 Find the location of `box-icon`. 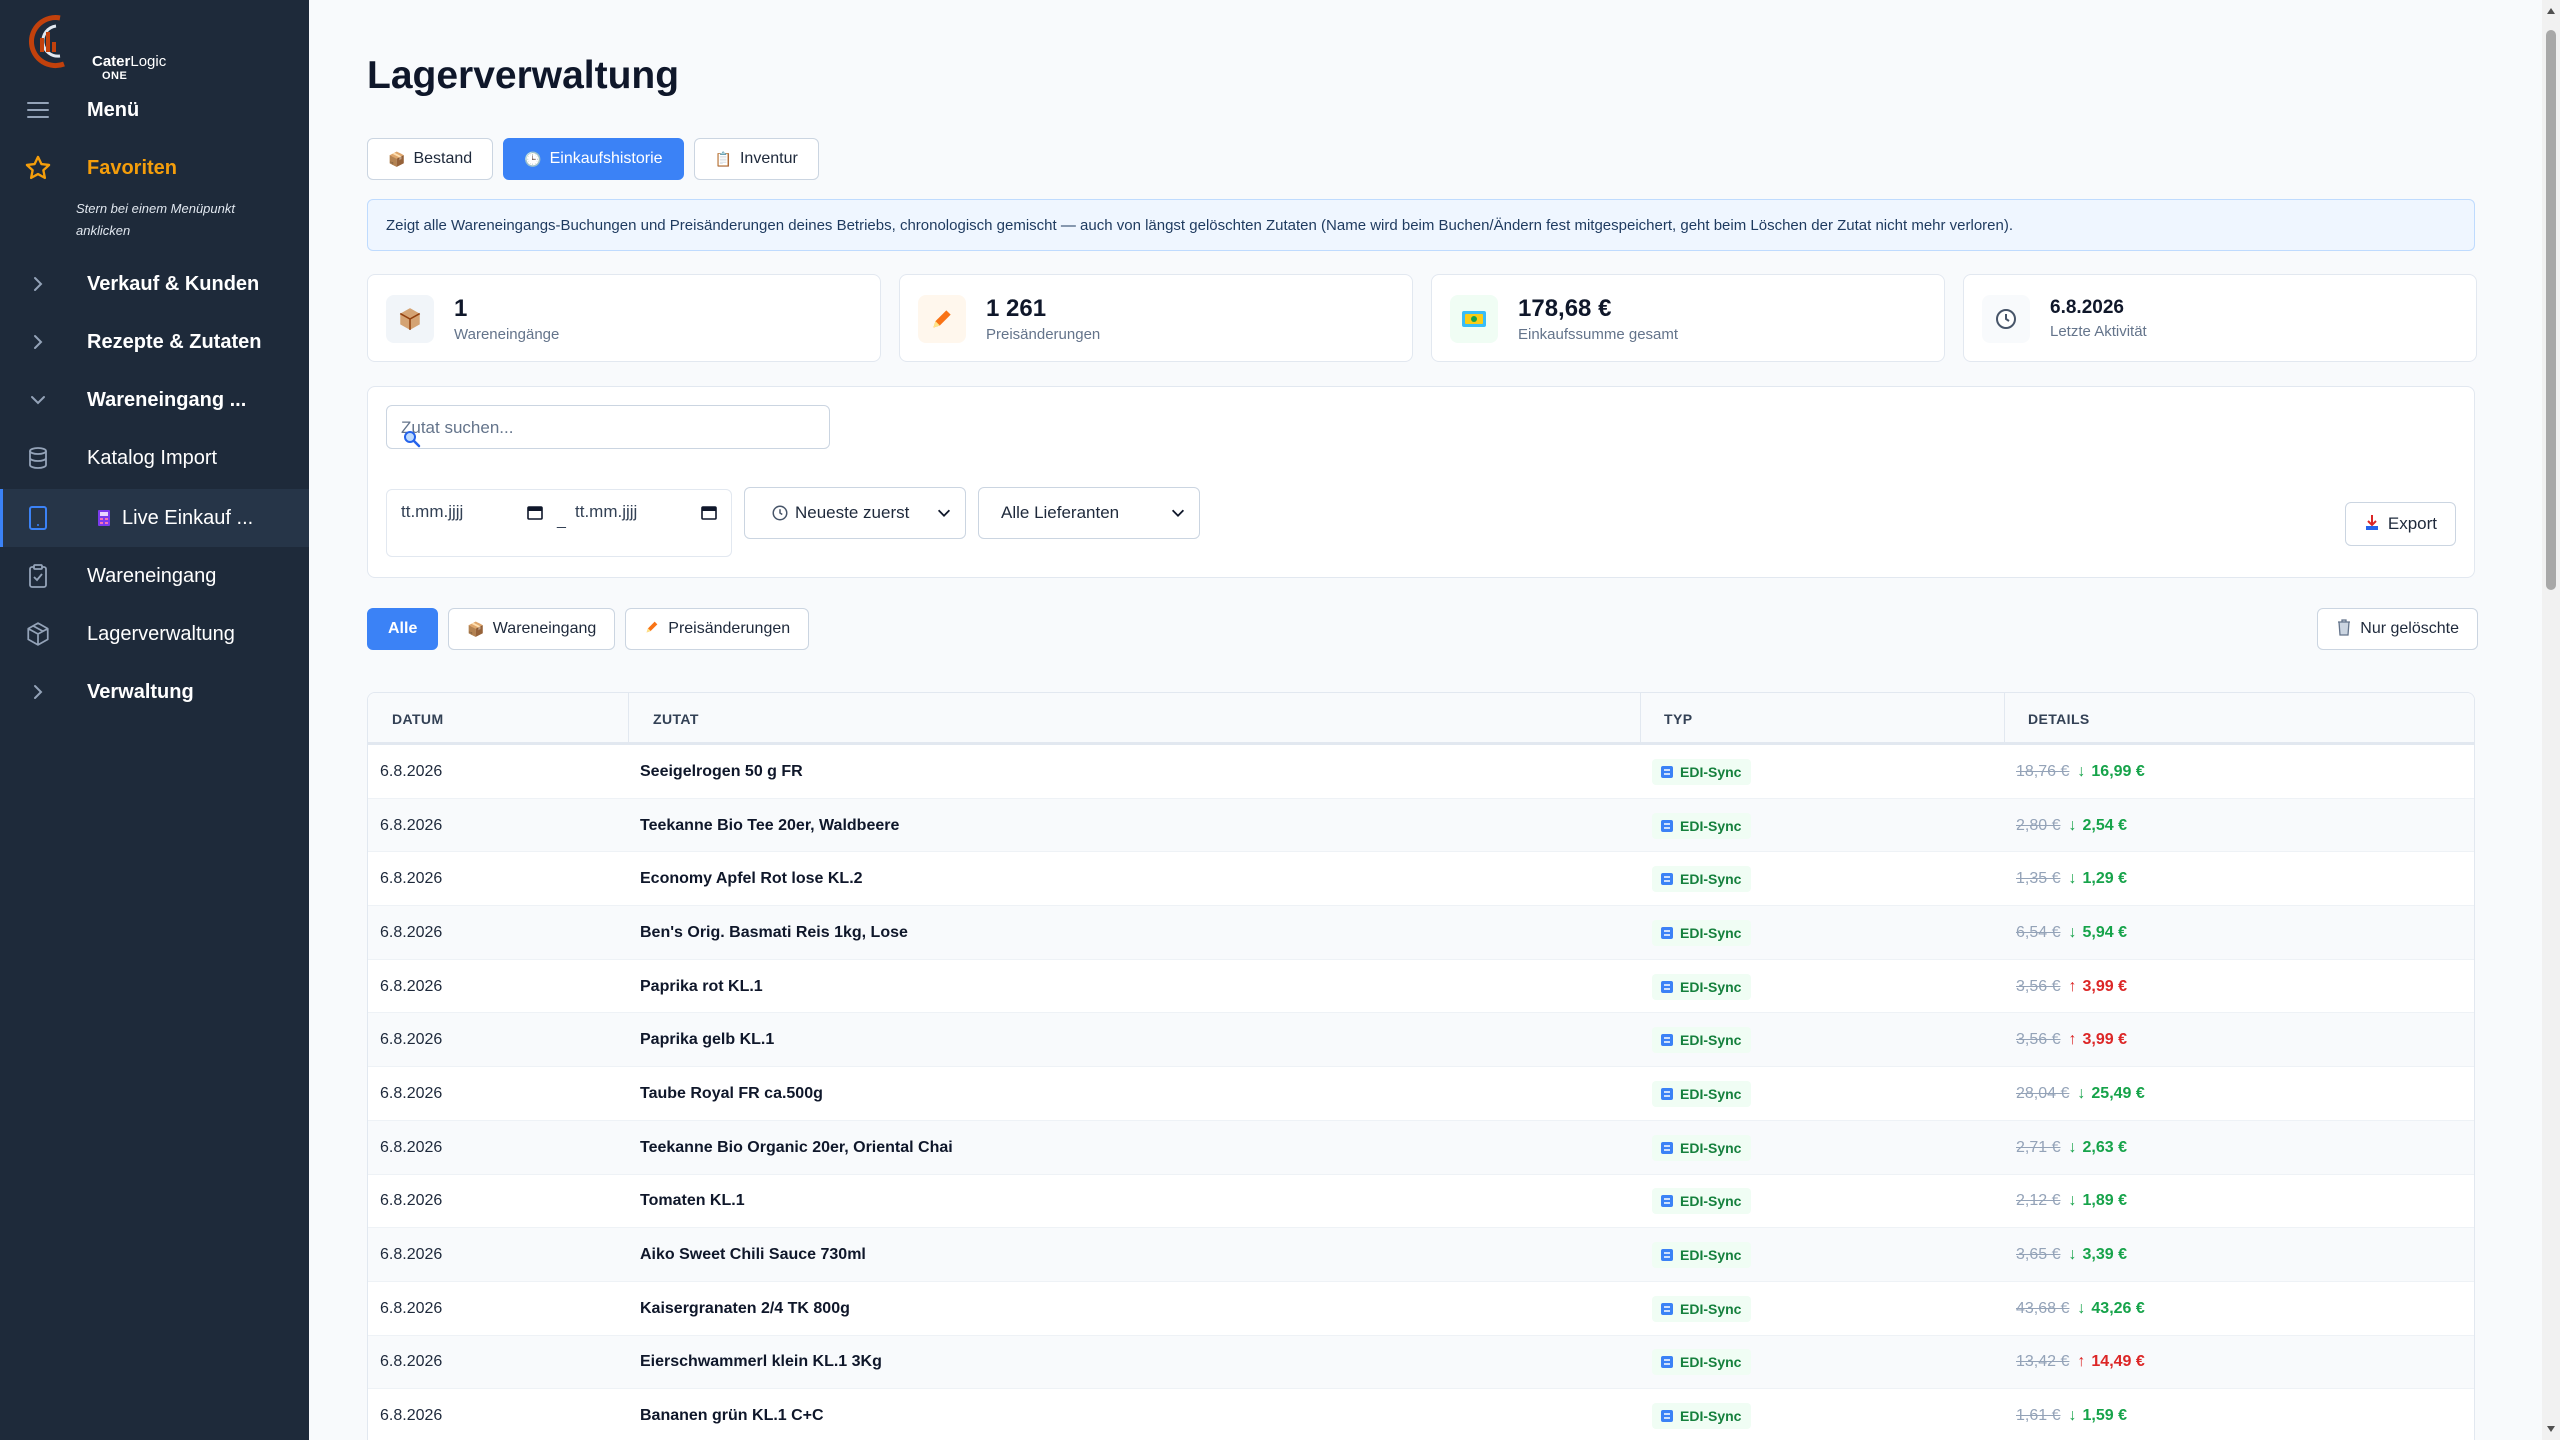

box-icon is located at coordinates (38, 634).